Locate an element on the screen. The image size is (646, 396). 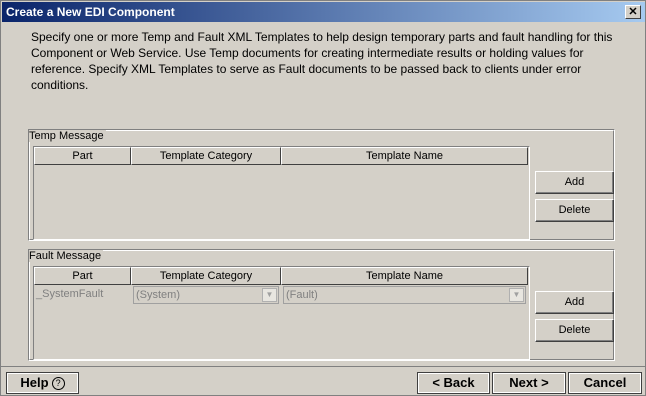
template-category-value: (System) is located at coordinates (158, 295).